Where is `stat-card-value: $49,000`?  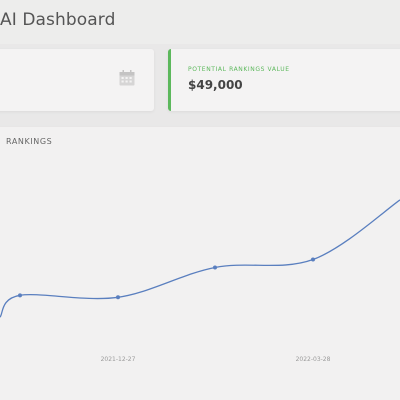
stat-card-value: $49,000 is located at coordinates (215, 85).